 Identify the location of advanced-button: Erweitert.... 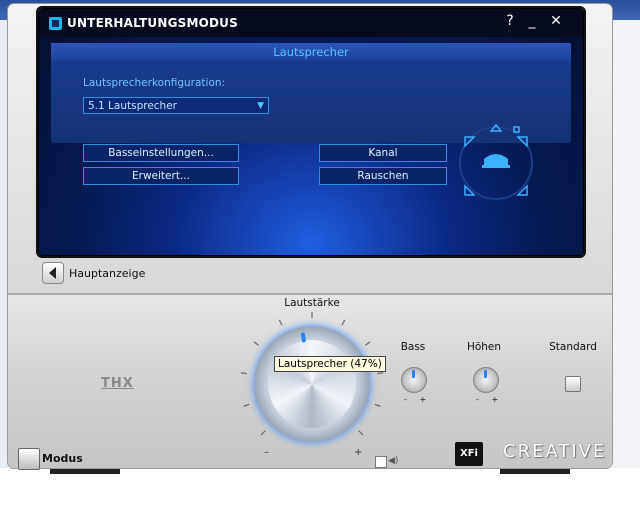
(161, 176).